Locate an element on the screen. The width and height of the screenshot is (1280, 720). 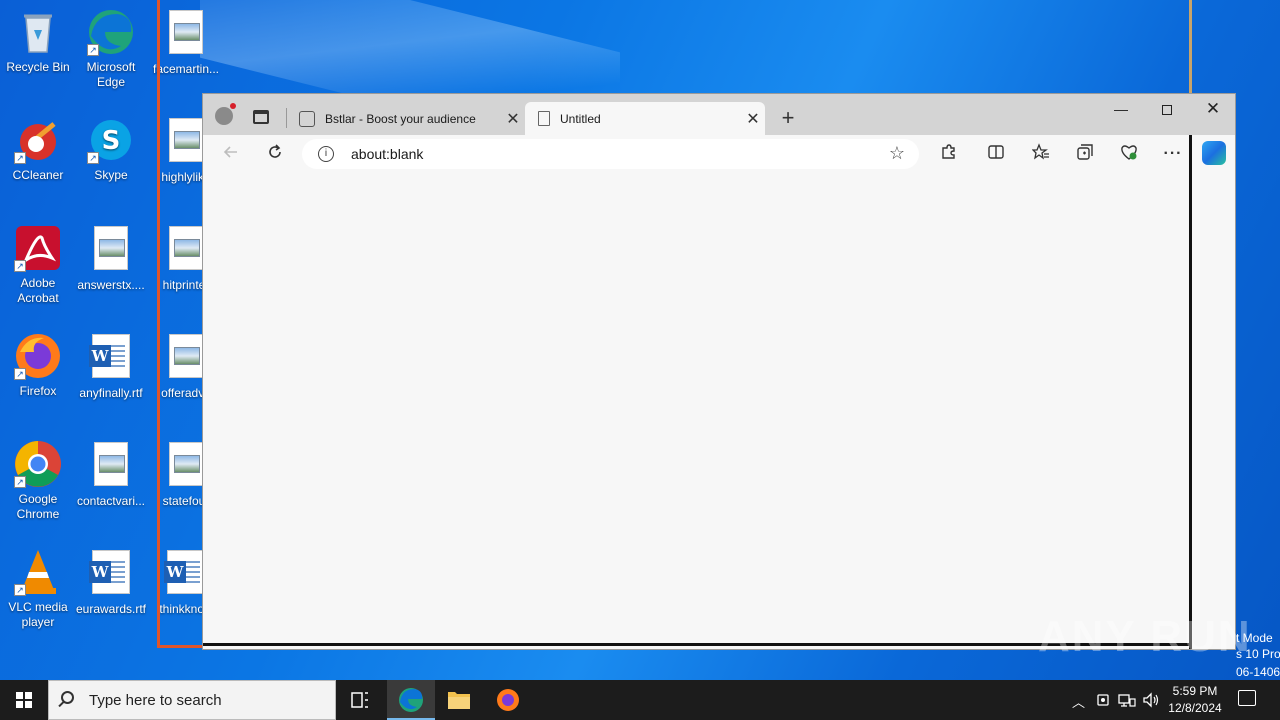
show-hidden-icons-chevron-icon: ︿ is located at coordinates (1078, 701).